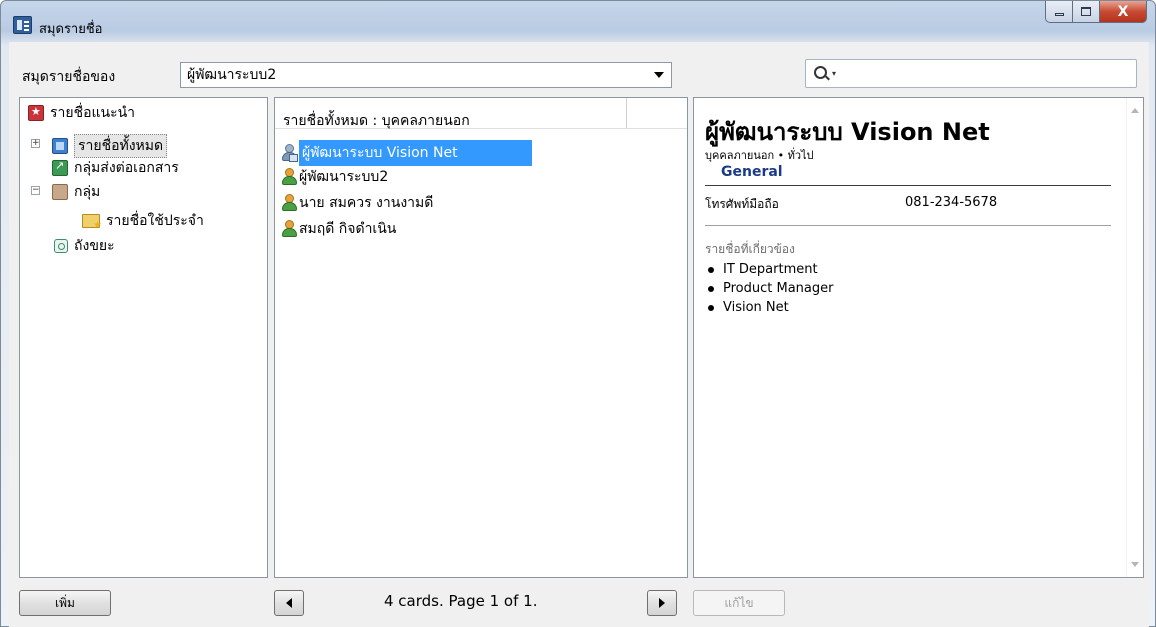 Image resolution: width=1156 pixels, height=627 pixels. I want to click on mobile-phone-label: โทรศัพท์มือถือ, so click(742, 204).